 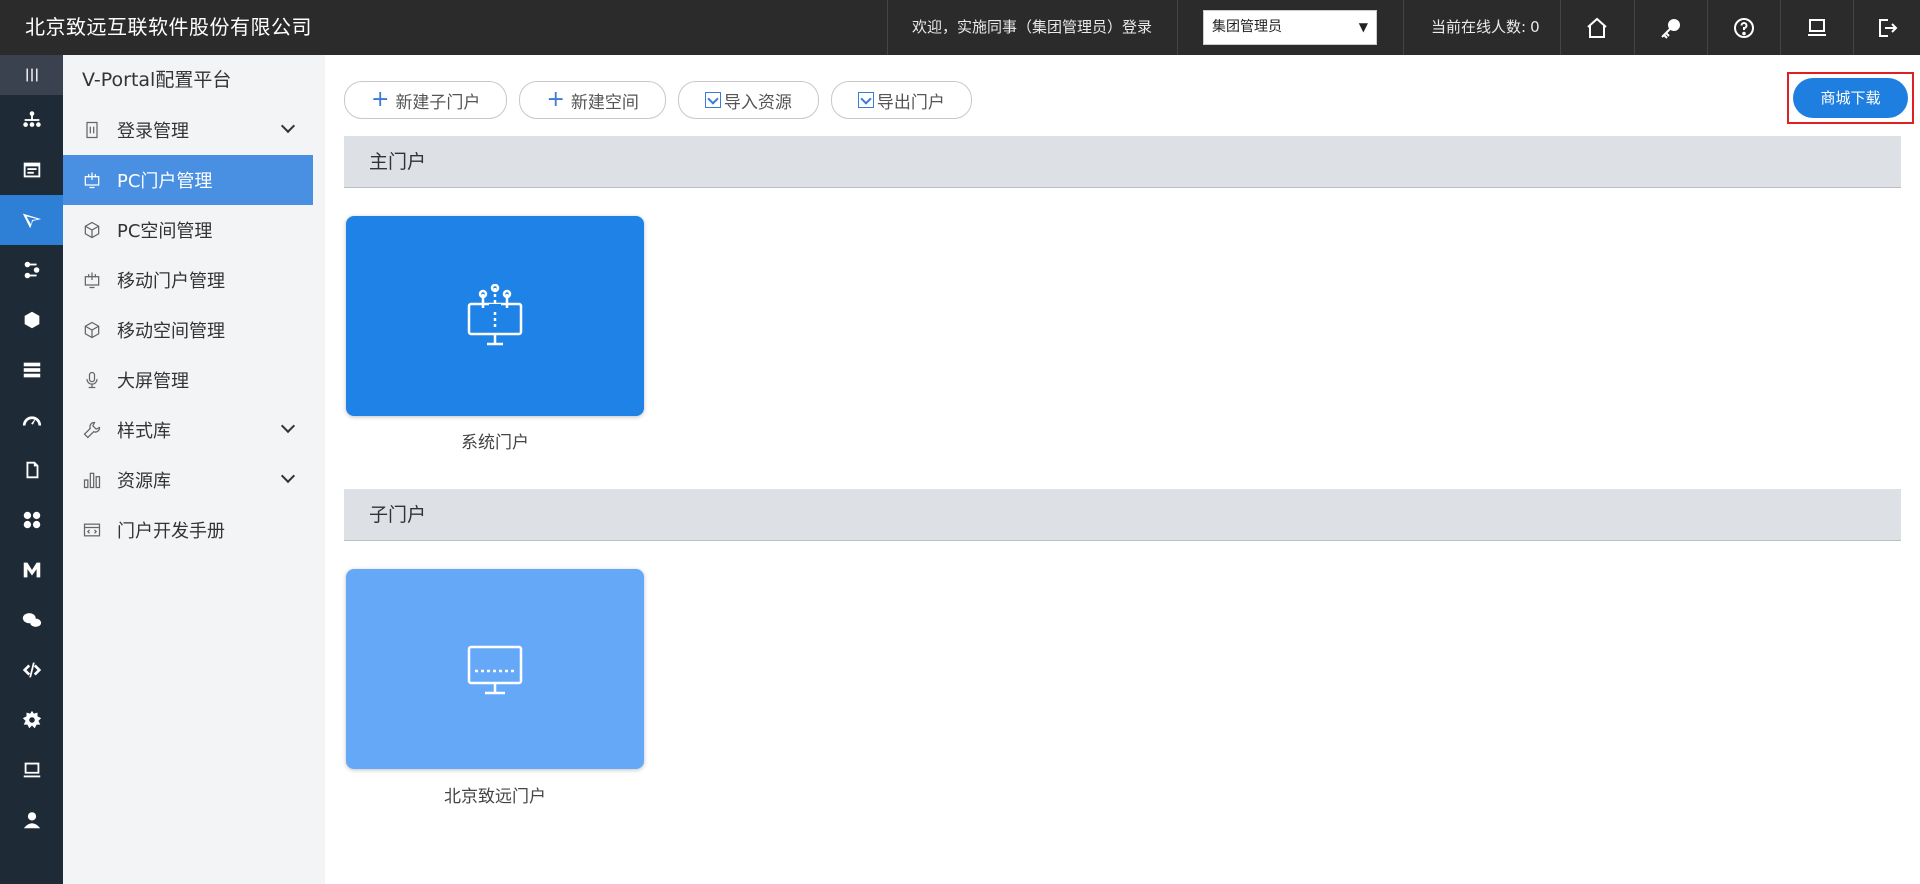 I want to click on menu-item-mobile-portal: 移动门户管理, so click(x=188, y=280).